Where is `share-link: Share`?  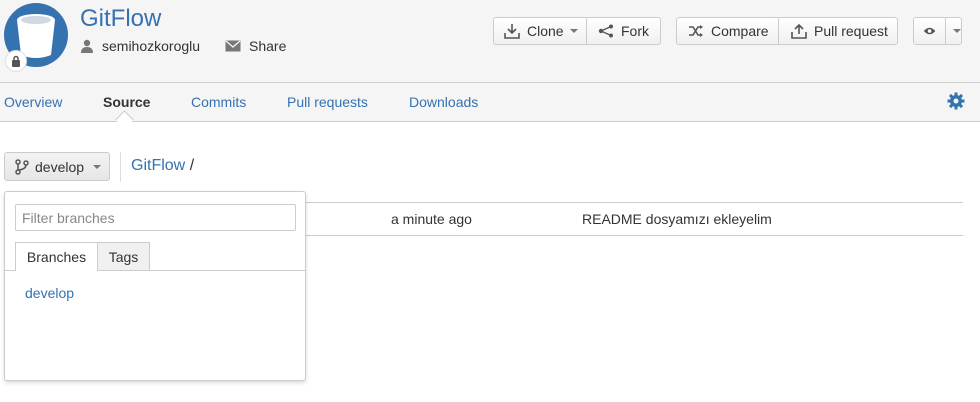 share-link: Share is located at coordinates (255, 46).